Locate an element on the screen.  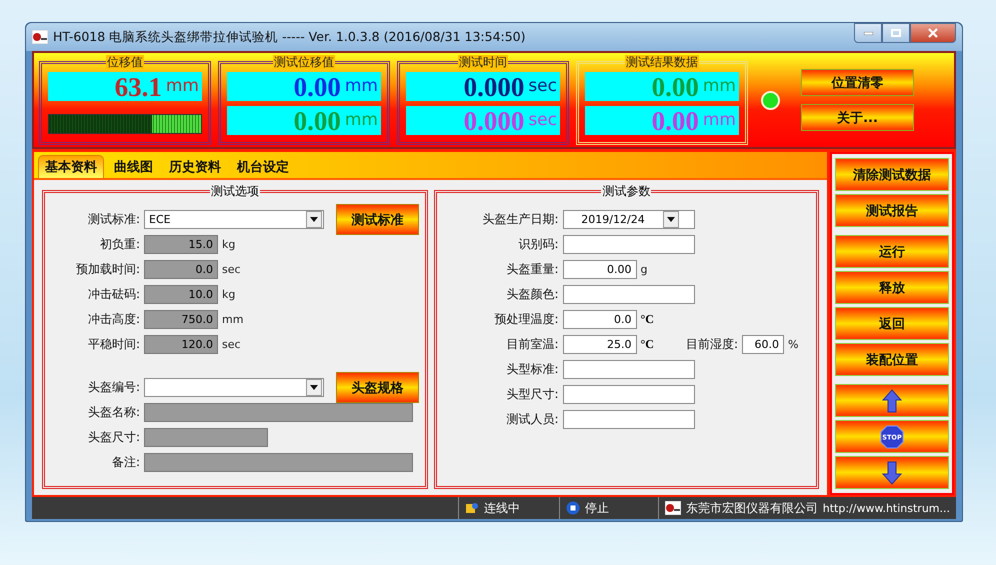
date-picker: 2019/12/24 is located at coordinates (628, 219).